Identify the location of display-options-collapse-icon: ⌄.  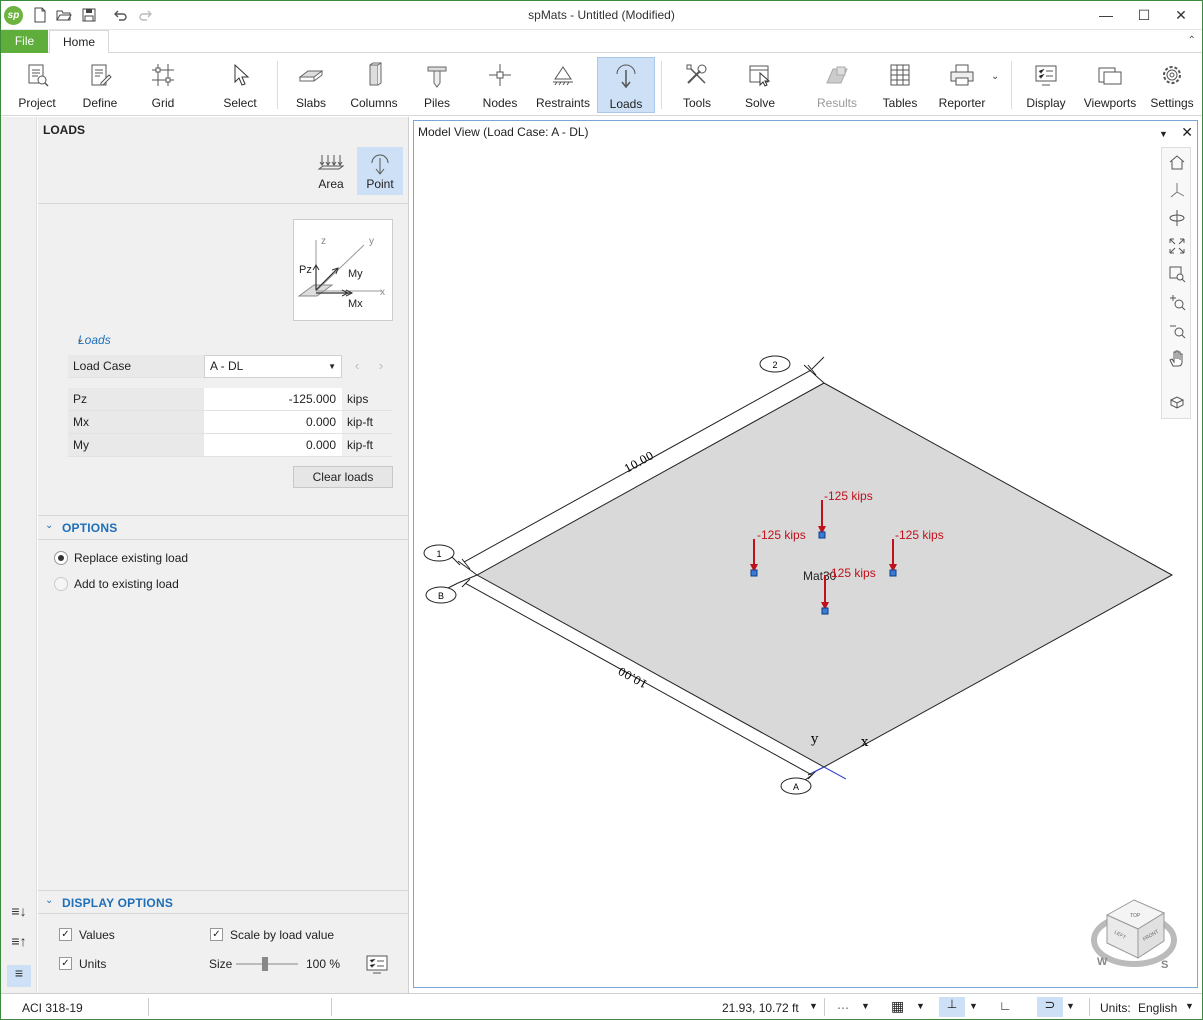
(49, 900).